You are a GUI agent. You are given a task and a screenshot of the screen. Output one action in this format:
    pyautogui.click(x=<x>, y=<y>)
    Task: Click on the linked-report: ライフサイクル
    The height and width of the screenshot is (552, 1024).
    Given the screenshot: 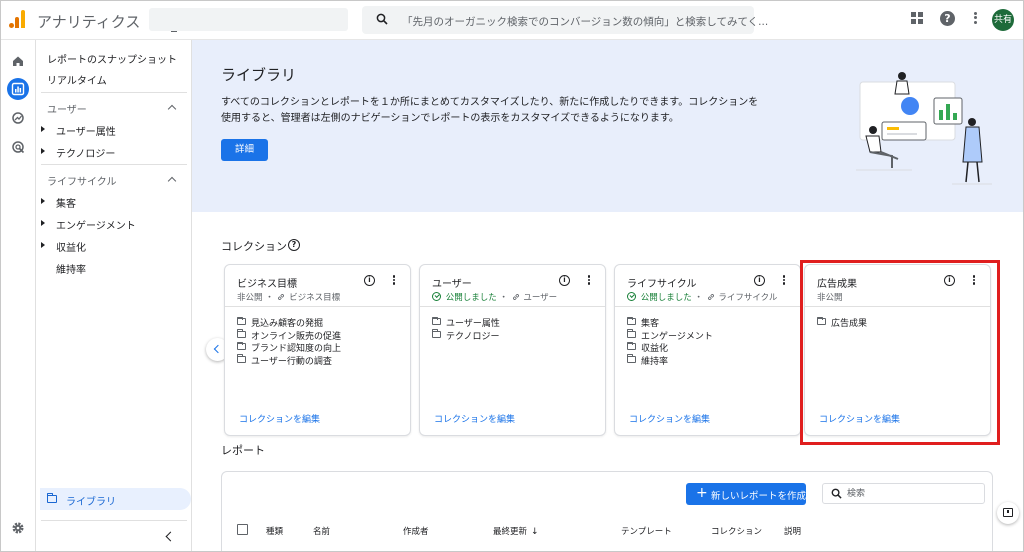 What is the action you would take?
    pyautogui.click(x=748, y=298)
    